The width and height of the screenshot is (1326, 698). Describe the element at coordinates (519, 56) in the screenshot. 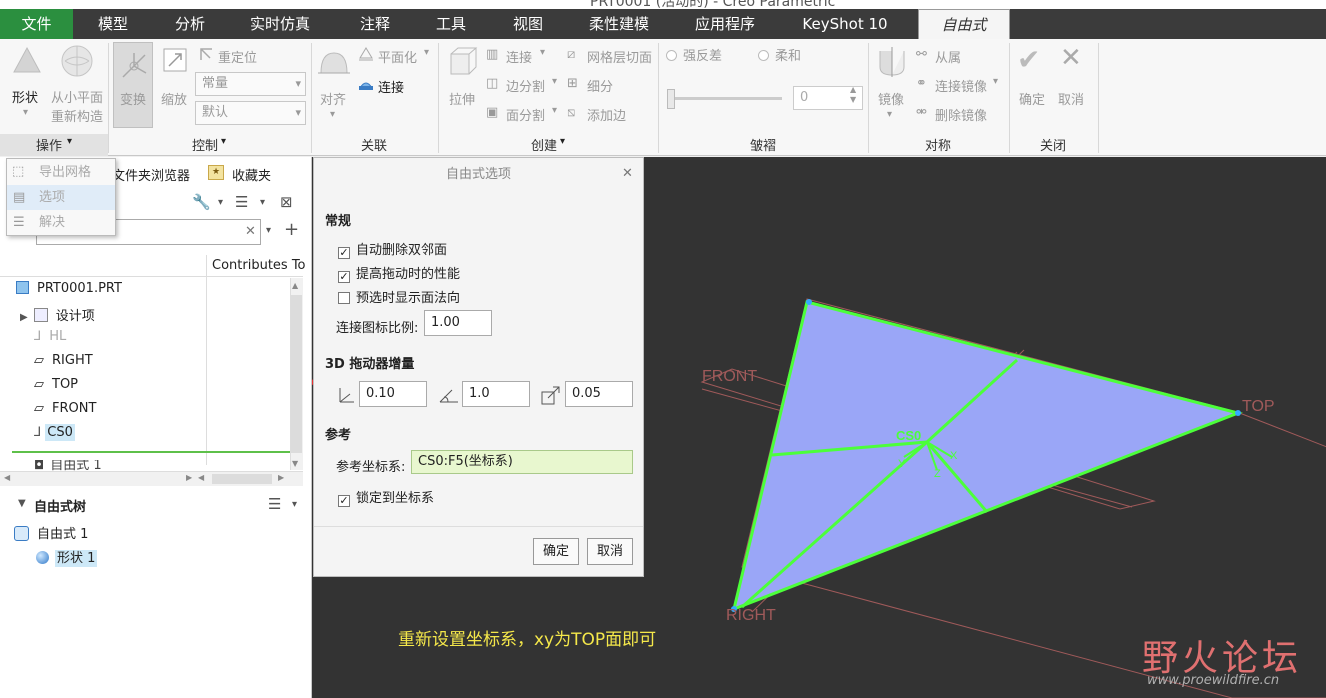

I see `join-button: 连接` at that location.